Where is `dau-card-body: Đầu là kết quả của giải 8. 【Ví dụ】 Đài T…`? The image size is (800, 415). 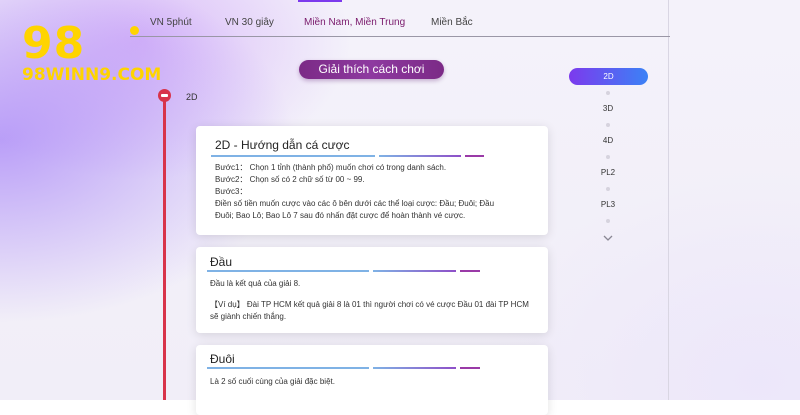 dau-card-body: Đầu là kết quả của giải 8. 【Ví dụ】 Đài T… is located at coordinates (375, 300).